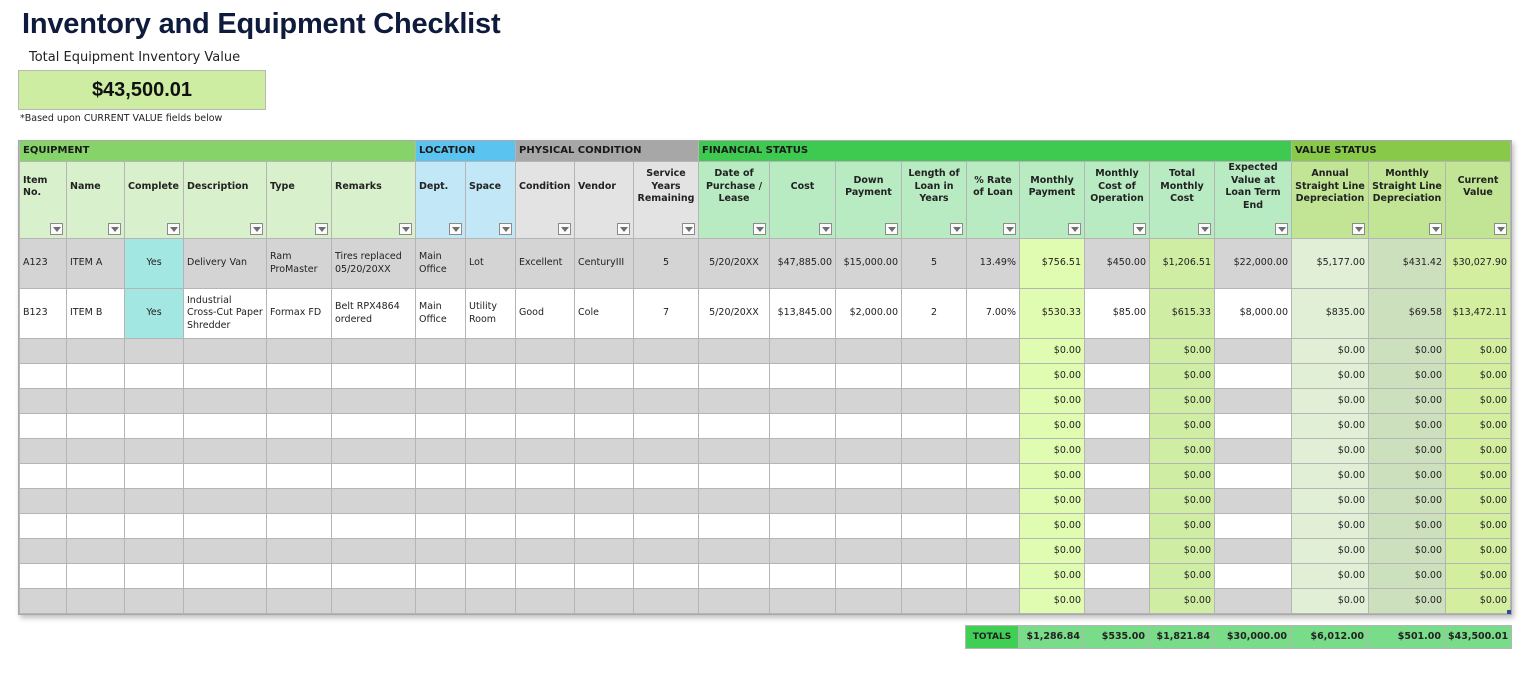  What do you see at coordinates (1407, 263) in the screenshot?
I see `cell-monthly-straight-line-depreciation: $431.42` at bounding box center [1407, 263].